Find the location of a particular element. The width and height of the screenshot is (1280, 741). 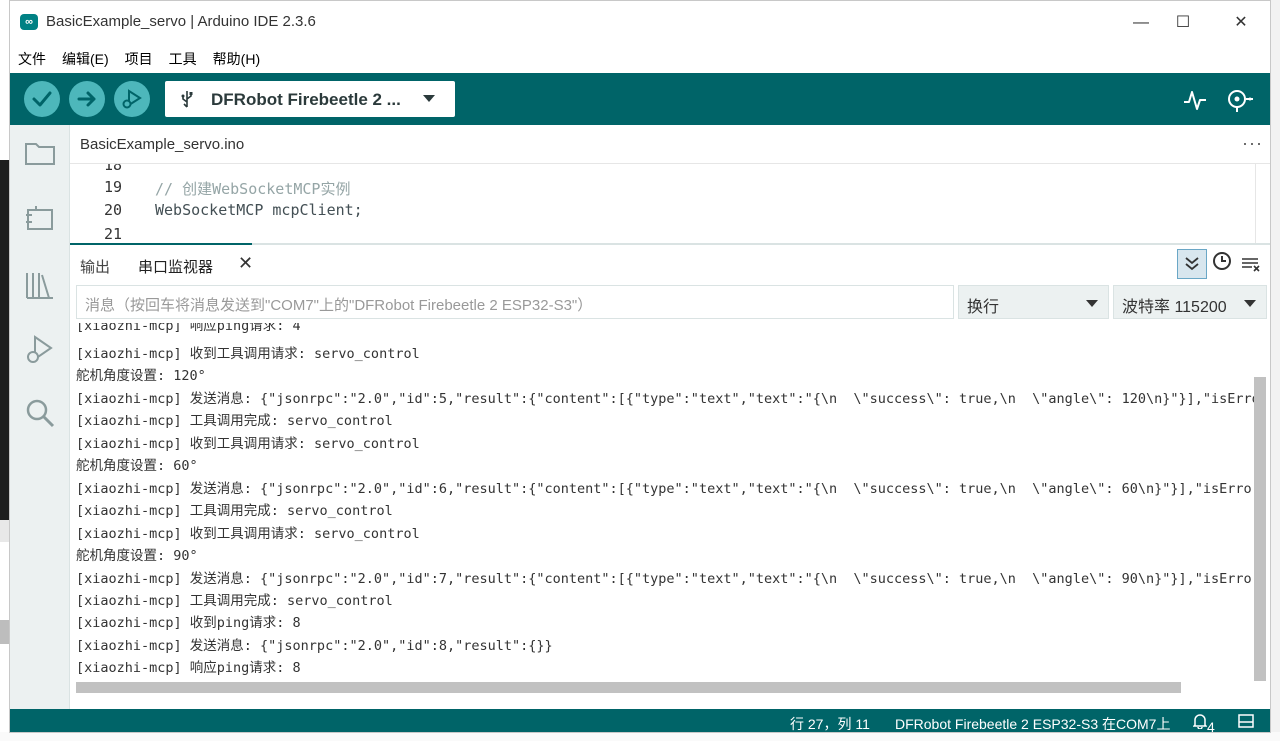

line-number: 20 is located at coordinates (112, 210).